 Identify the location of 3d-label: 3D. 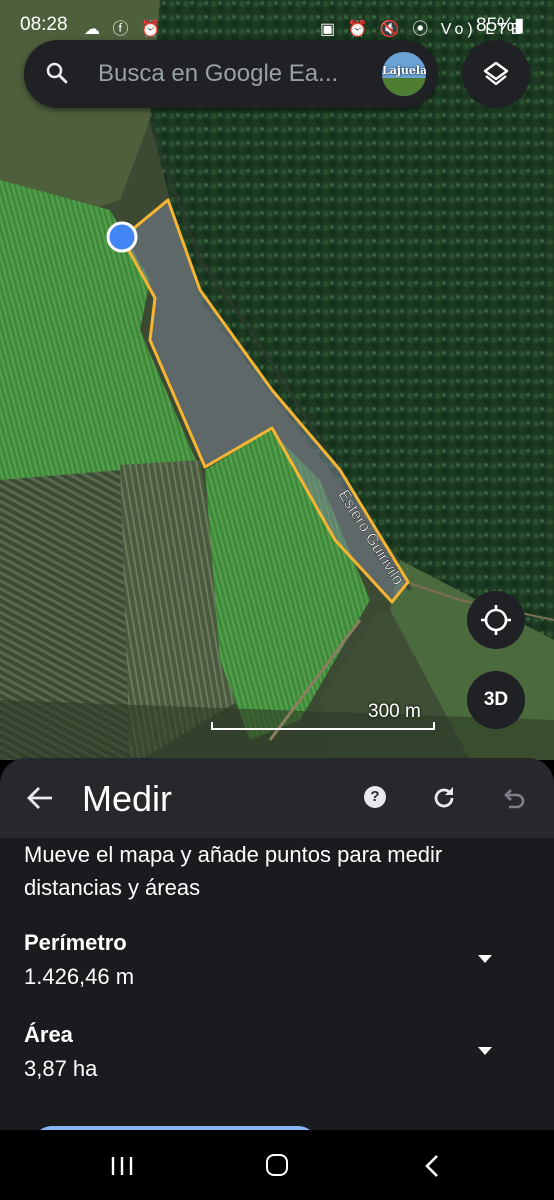
(496, 699).